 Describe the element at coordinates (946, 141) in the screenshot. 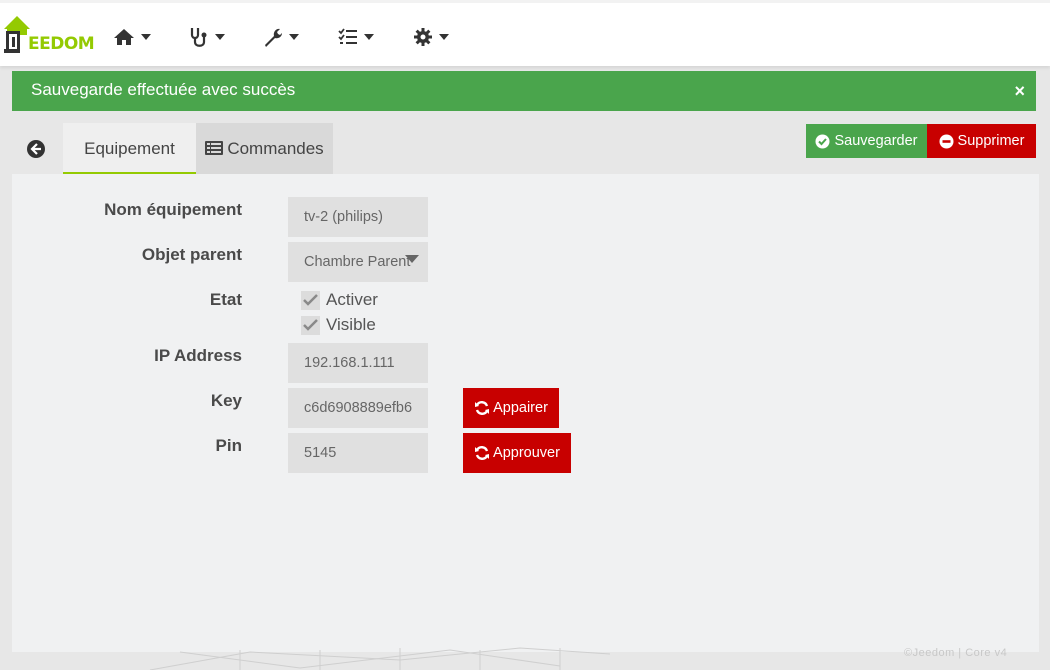

I see `minus-circle-icon` at that location.